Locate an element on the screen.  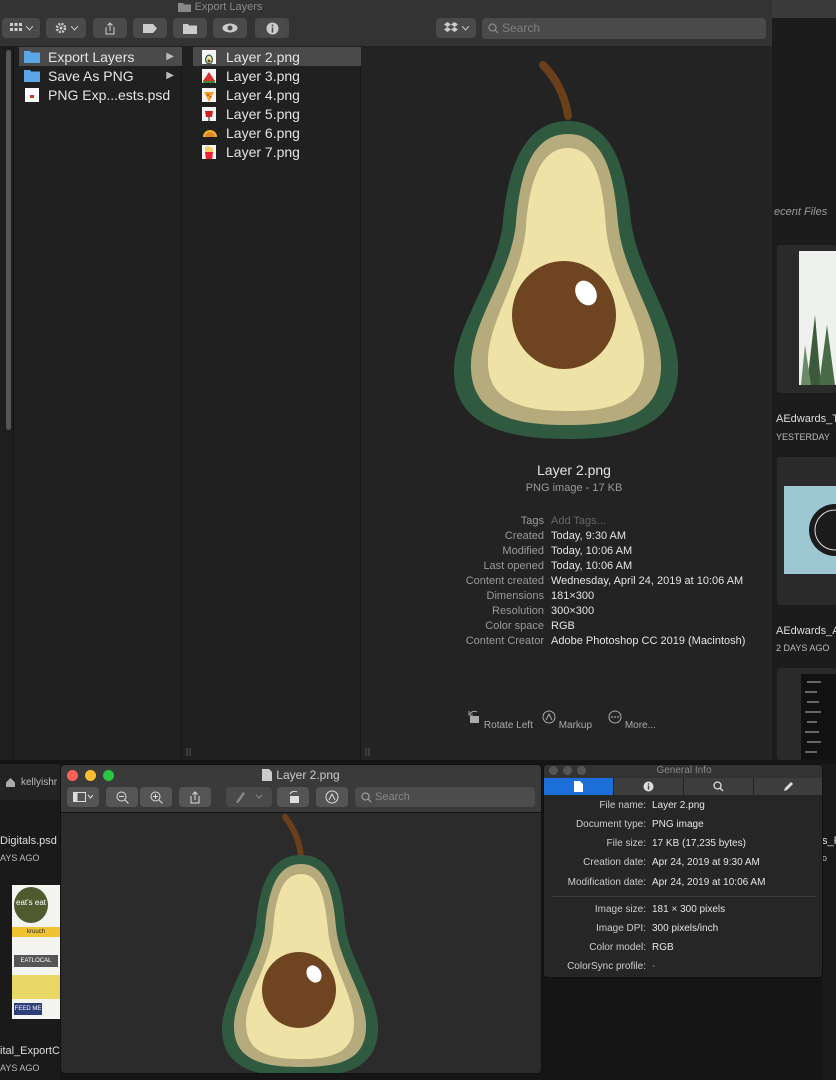
info-value: 181 × 300 pixels is located at coordinates (689, 909).